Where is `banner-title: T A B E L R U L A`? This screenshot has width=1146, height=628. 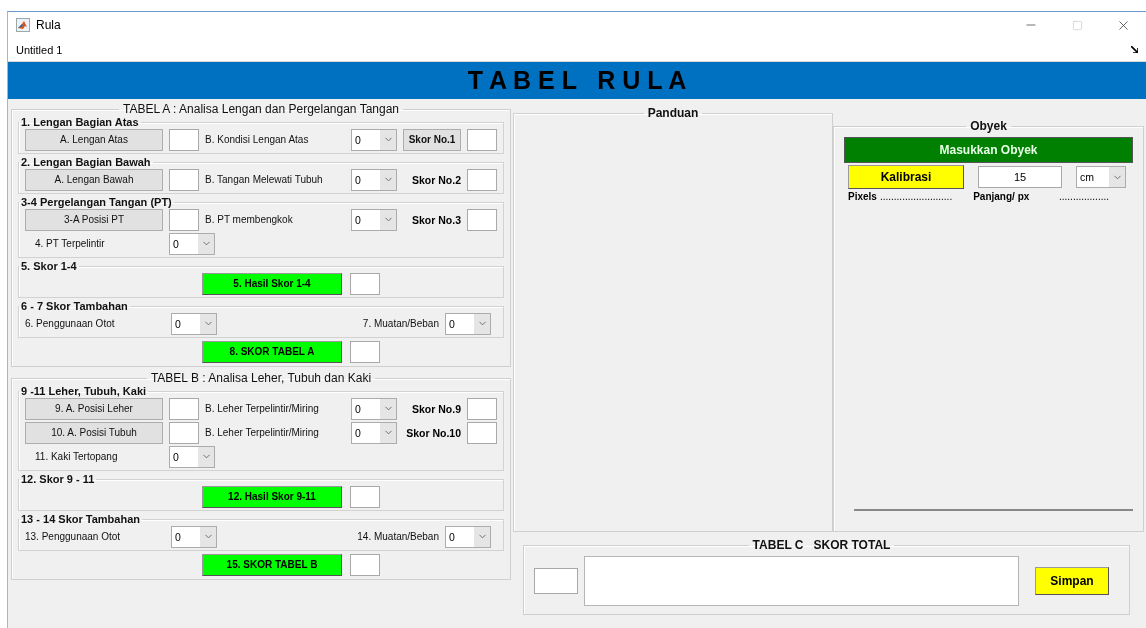 banner-title: T A B E L R U L A is located at coordinates (577, 80).